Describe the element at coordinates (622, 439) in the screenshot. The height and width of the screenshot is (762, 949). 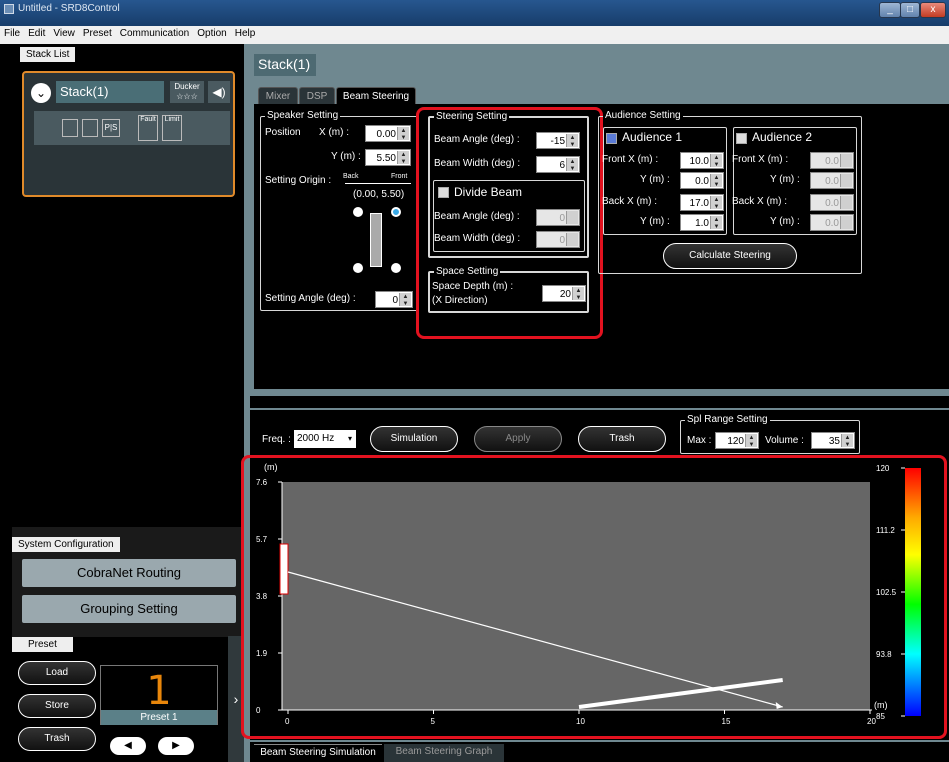
I see `trash-button: Trash` at that location.